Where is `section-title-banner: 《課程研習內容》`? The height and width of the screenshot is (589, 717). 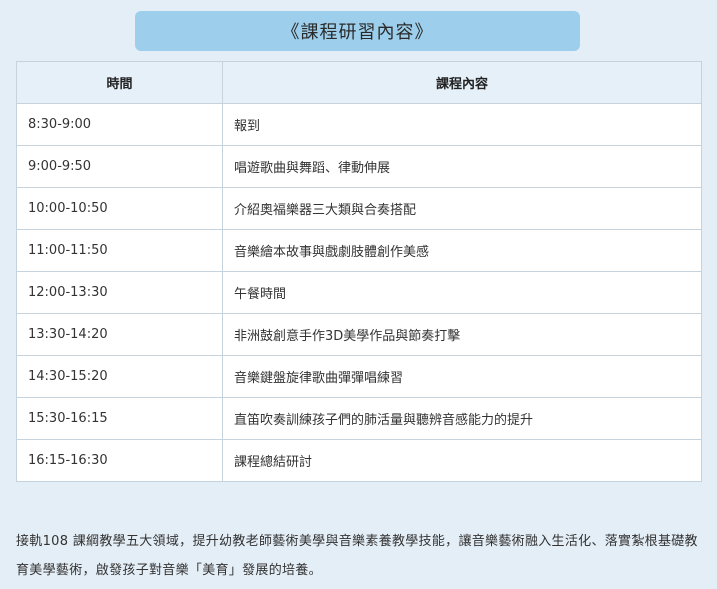
section-title-banner: 《課程研習內容》 is located at coordinates (357, 31).